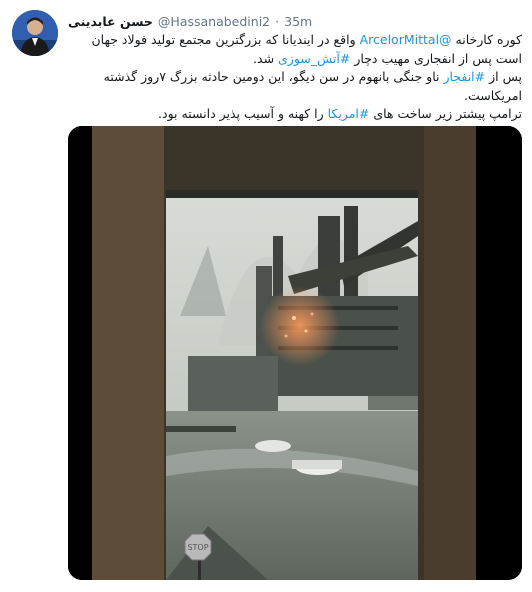 The height and width of the screenshot is (592, 532). I want to click on avatar, so click(35, 33).